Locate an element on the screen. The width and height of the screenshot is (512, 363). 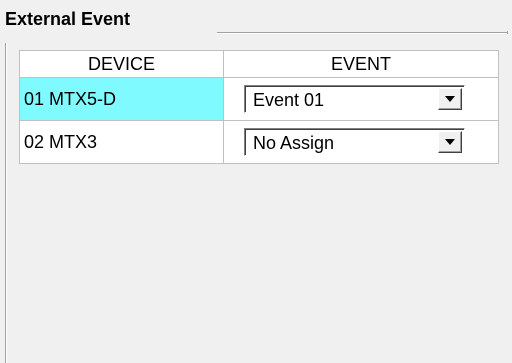
column-header-device: DEVICE is located at coordinates (121, 64).